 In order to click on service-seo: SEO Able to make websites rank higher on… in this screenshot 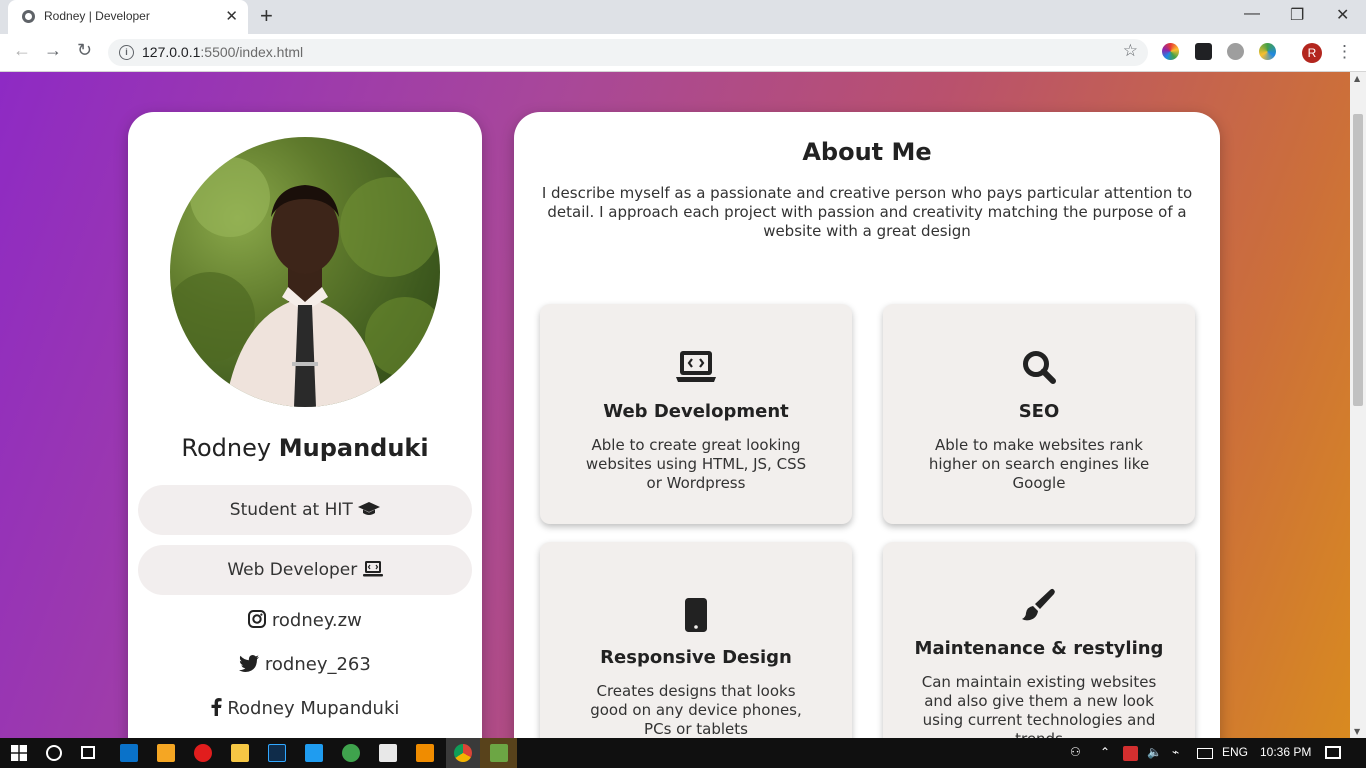, I will do `click(1039, 414)`.